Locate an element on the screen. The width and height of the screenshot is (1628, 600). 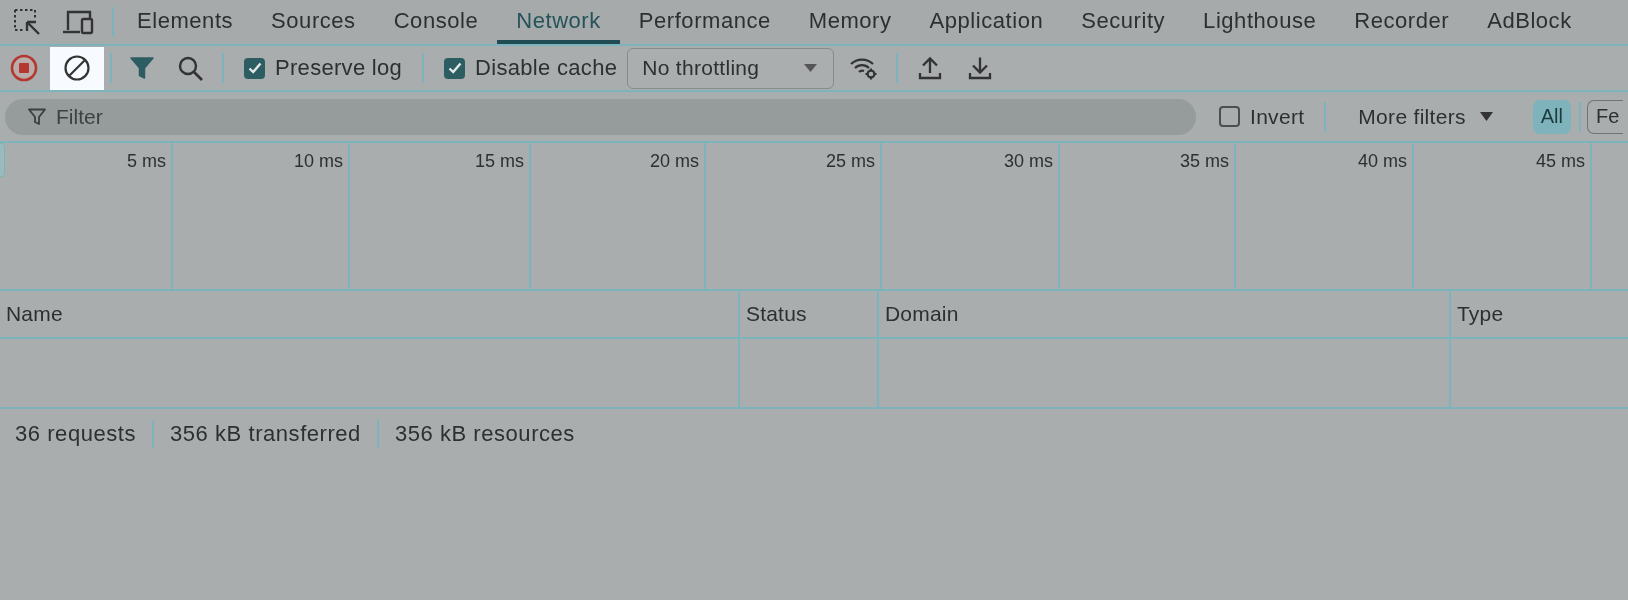
checkbox-label: Disable cache is located at coordinates (546, 68).